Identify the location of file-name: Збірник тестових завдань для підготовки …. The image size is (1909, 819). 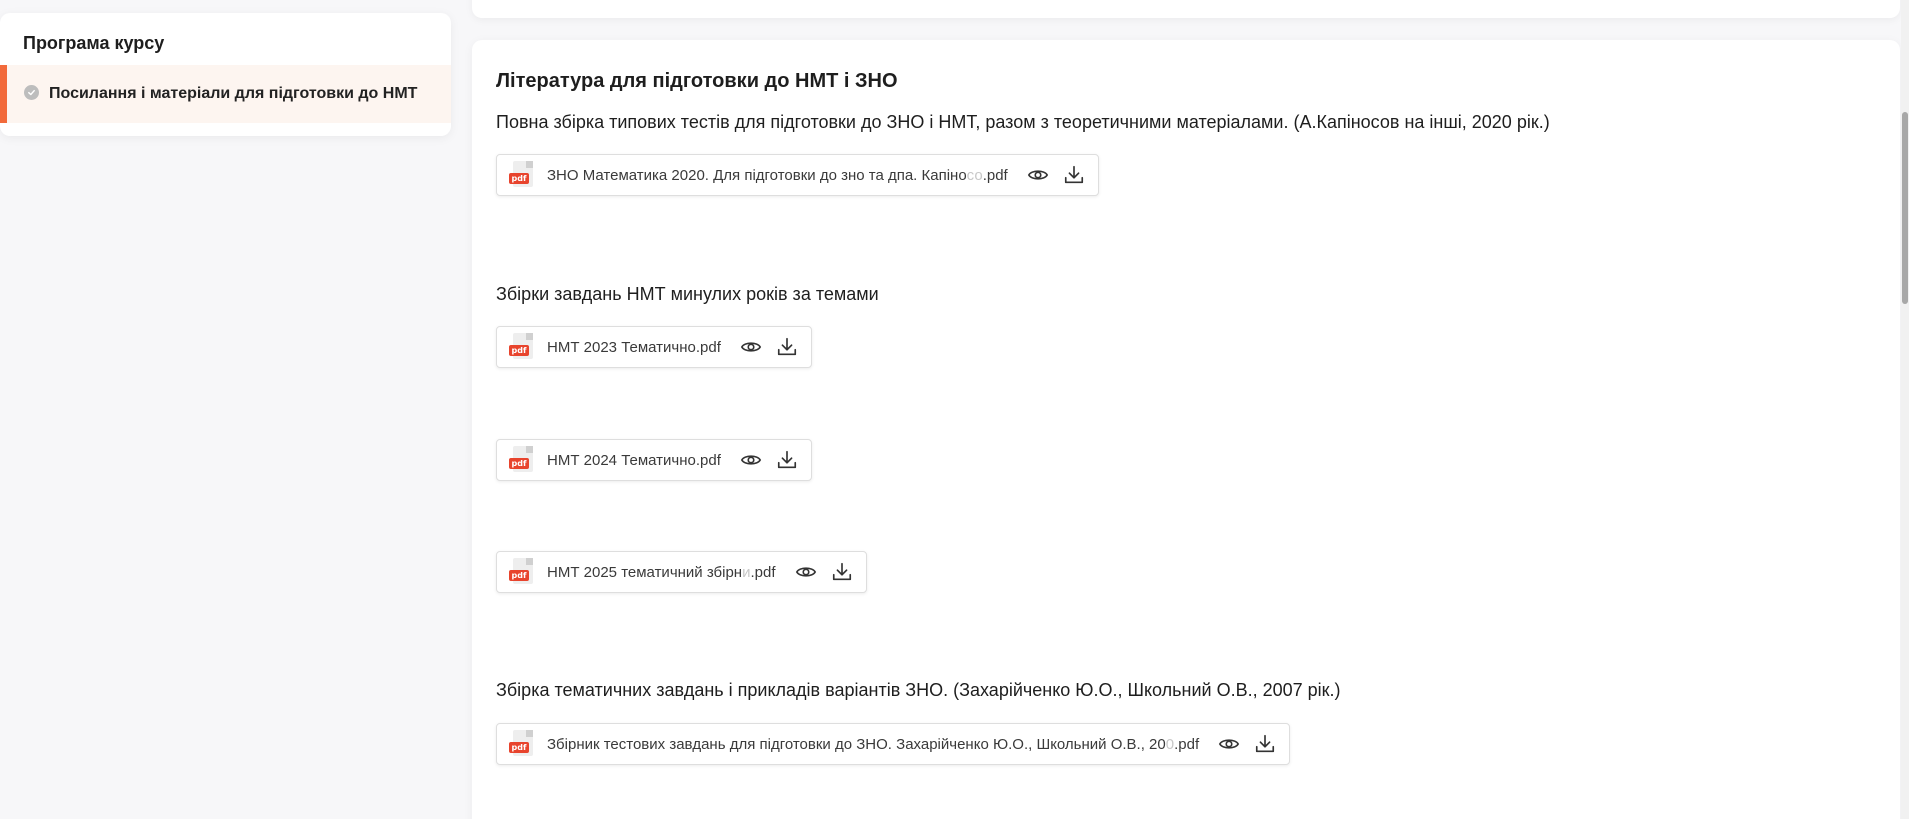
(873, 744).